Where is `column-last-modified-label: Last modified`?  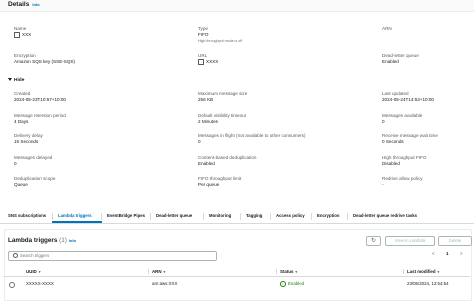
column-last-modified-label: Last modified is located at coordinates (421, 271).